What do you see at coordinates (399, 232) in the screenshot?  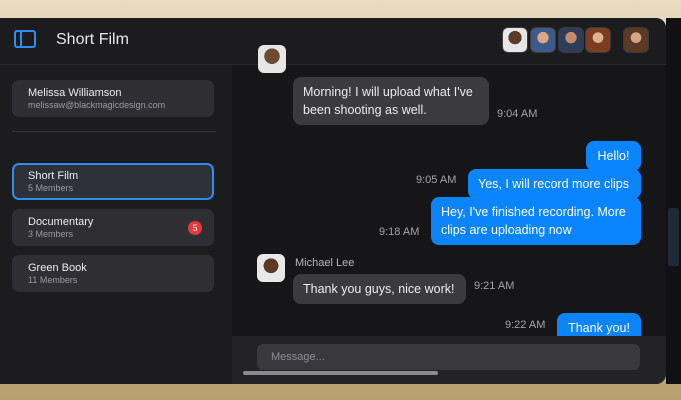 I see `message-time: 9:18 AM` at bounding box center [399, 232].